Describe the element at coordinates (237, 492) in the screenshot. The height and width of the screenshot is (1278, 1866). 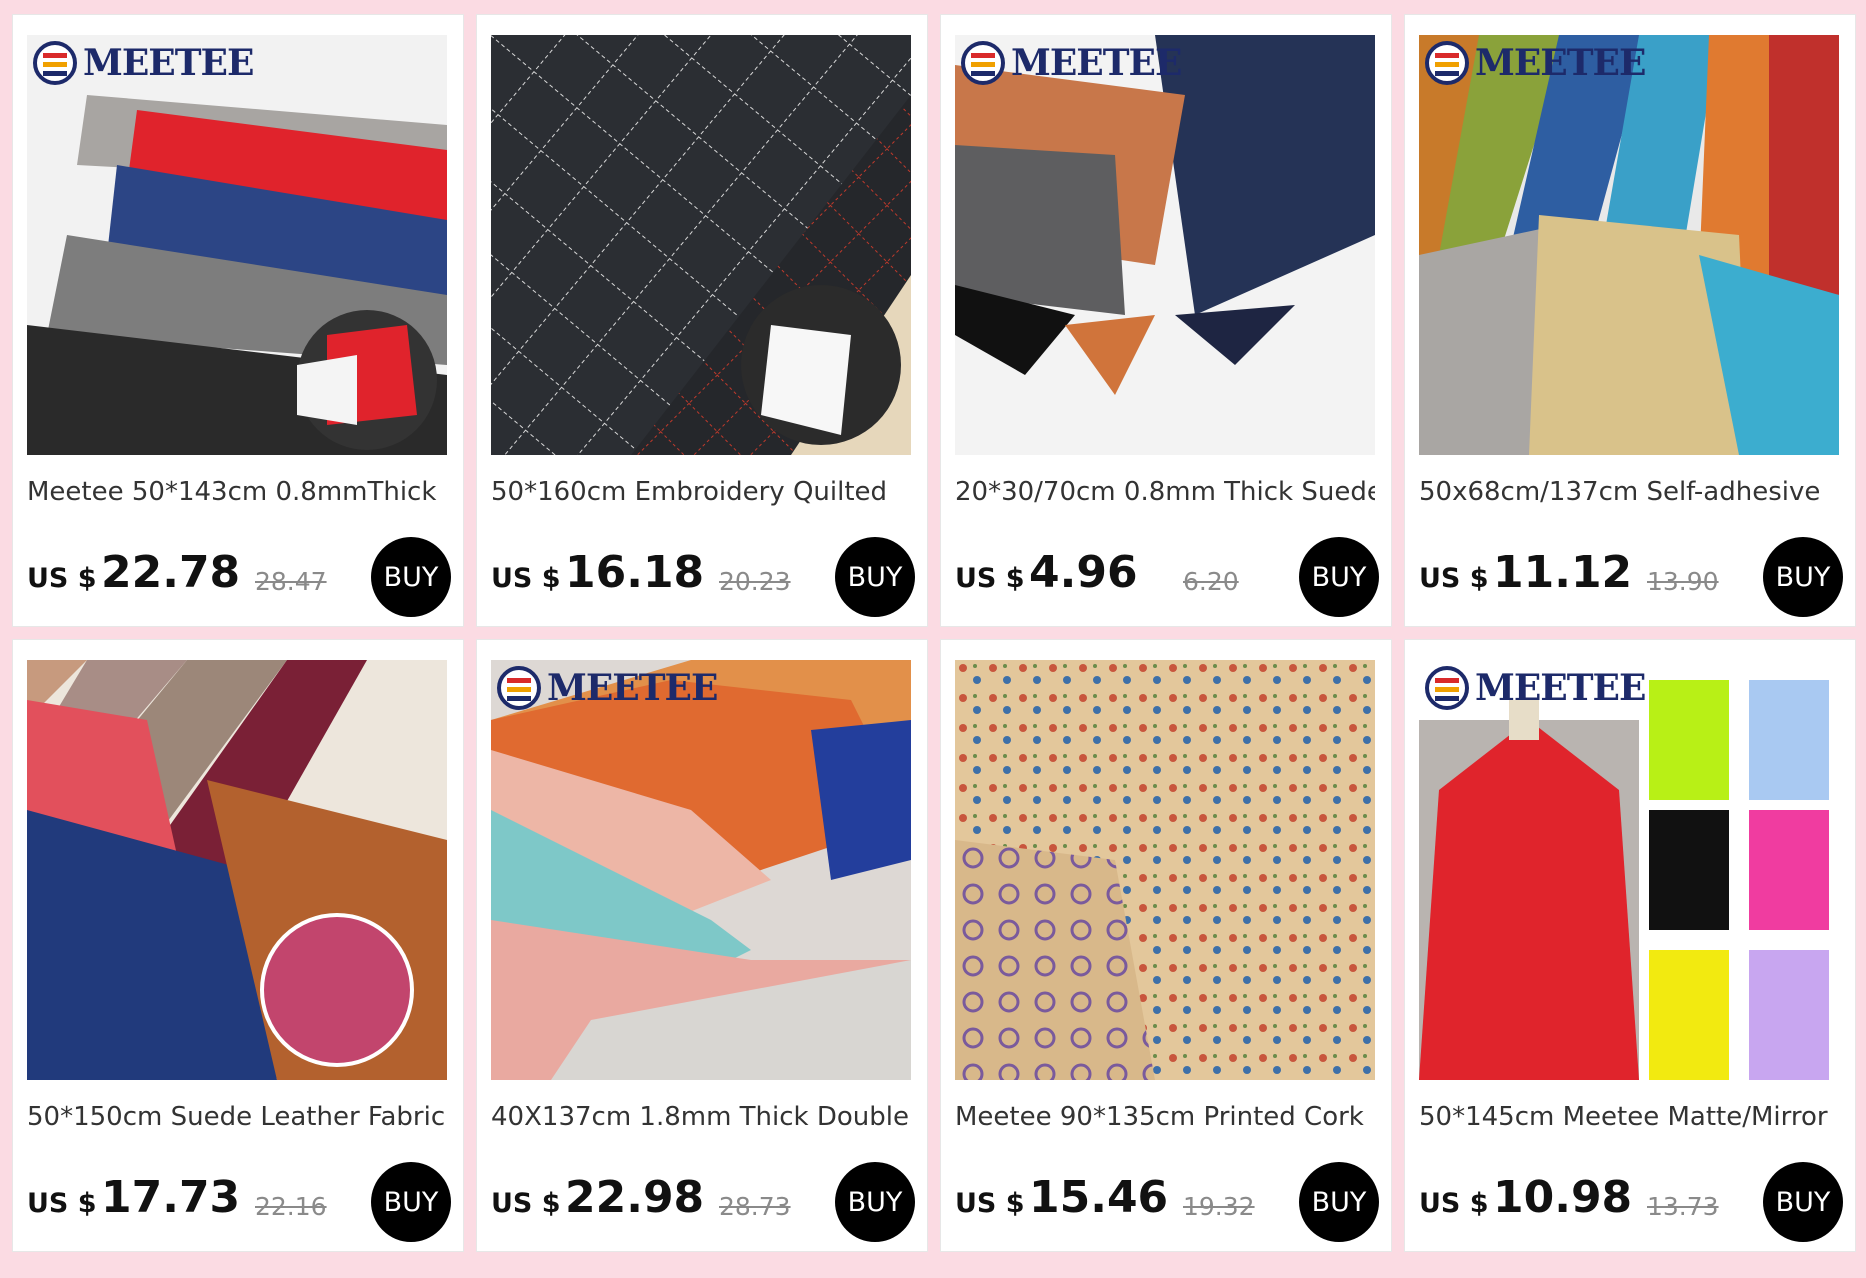
I see `product-title: Meetee 50*143cm 0.8mmThick` at that location.